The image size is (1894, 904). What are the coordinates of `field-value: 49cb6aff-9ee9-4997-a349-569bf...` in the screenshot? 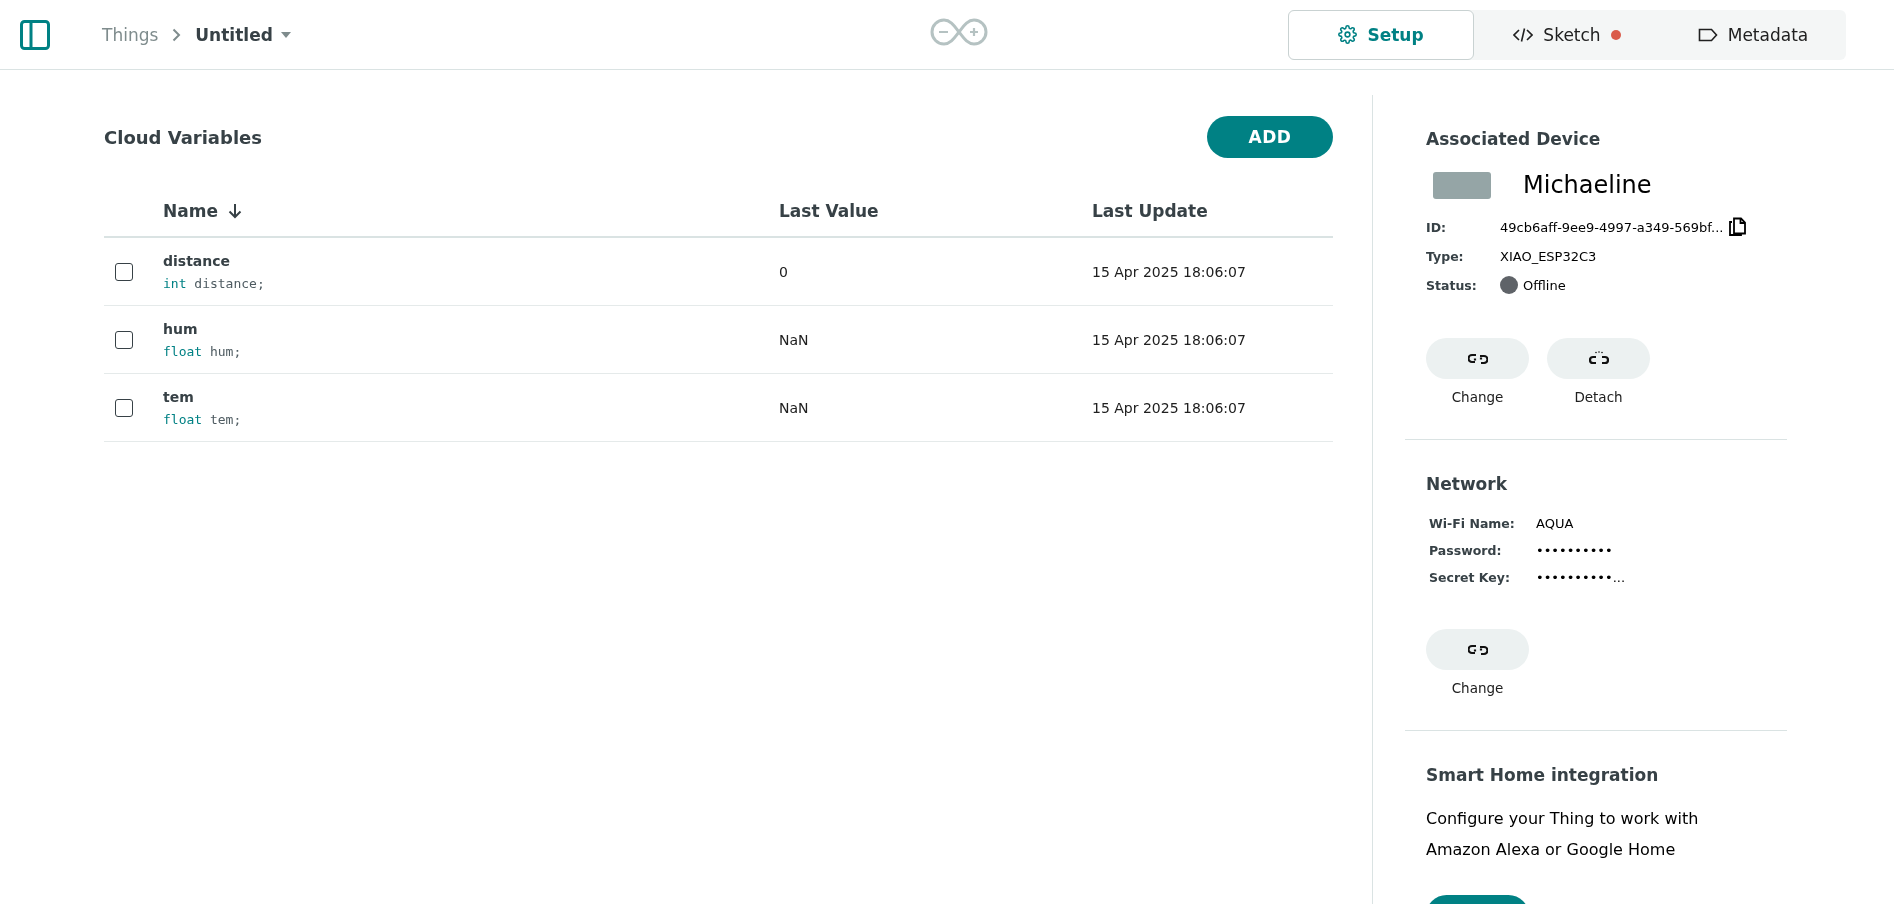 It's located at (1612, 227).